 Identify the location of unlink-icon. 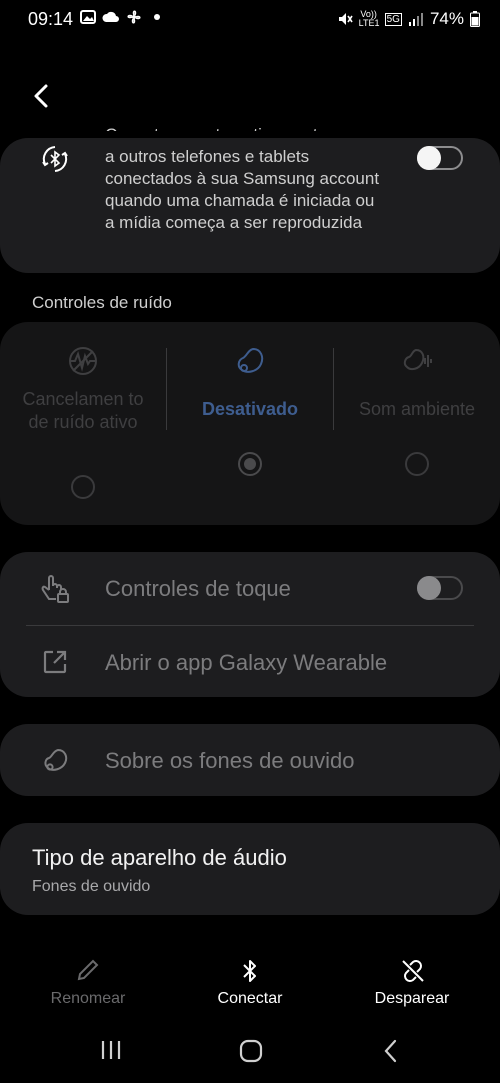
(413, 971).